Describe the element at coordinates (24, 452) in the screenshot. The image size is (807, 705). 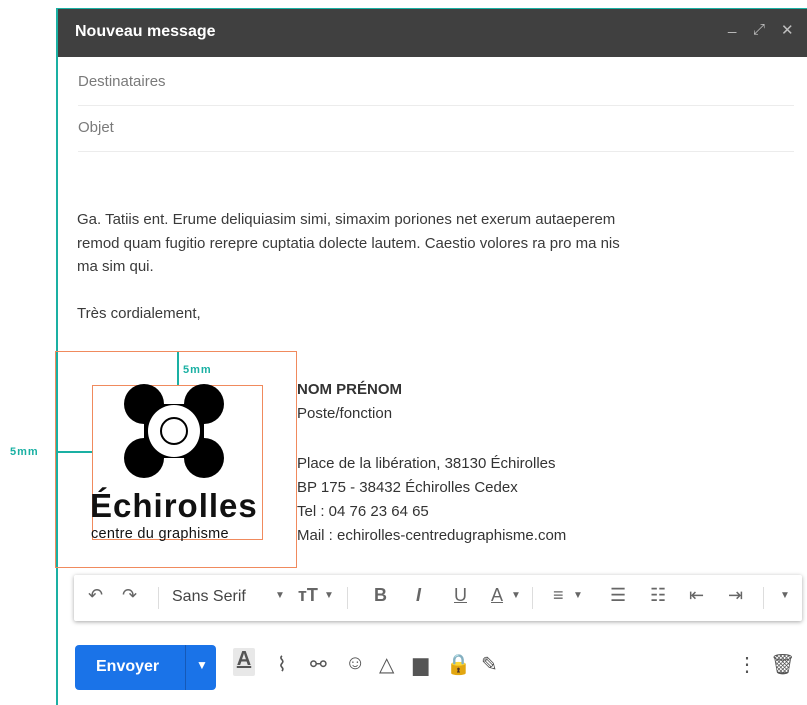
I see `left-margin-label: 5mm` at that location.